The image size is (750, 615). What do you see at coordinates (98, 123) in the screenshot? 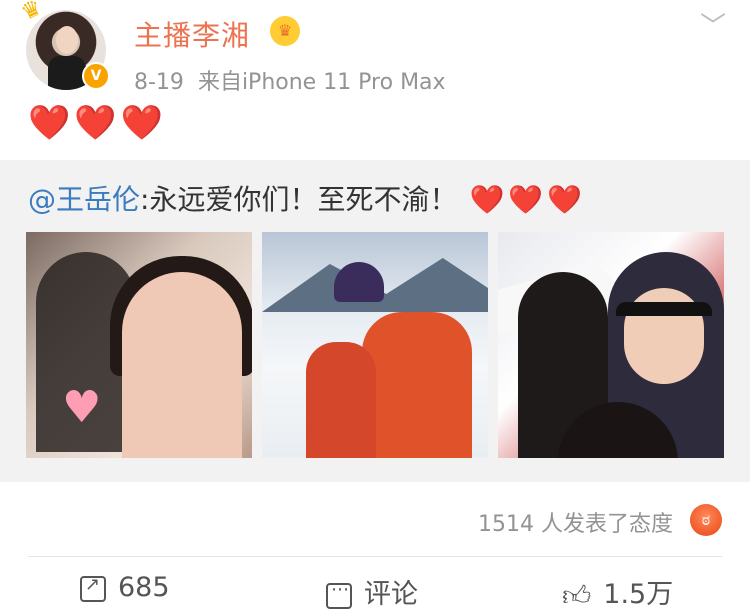
I see `post-text: ❤️❤️❤️` at bounding box center [98, 123].